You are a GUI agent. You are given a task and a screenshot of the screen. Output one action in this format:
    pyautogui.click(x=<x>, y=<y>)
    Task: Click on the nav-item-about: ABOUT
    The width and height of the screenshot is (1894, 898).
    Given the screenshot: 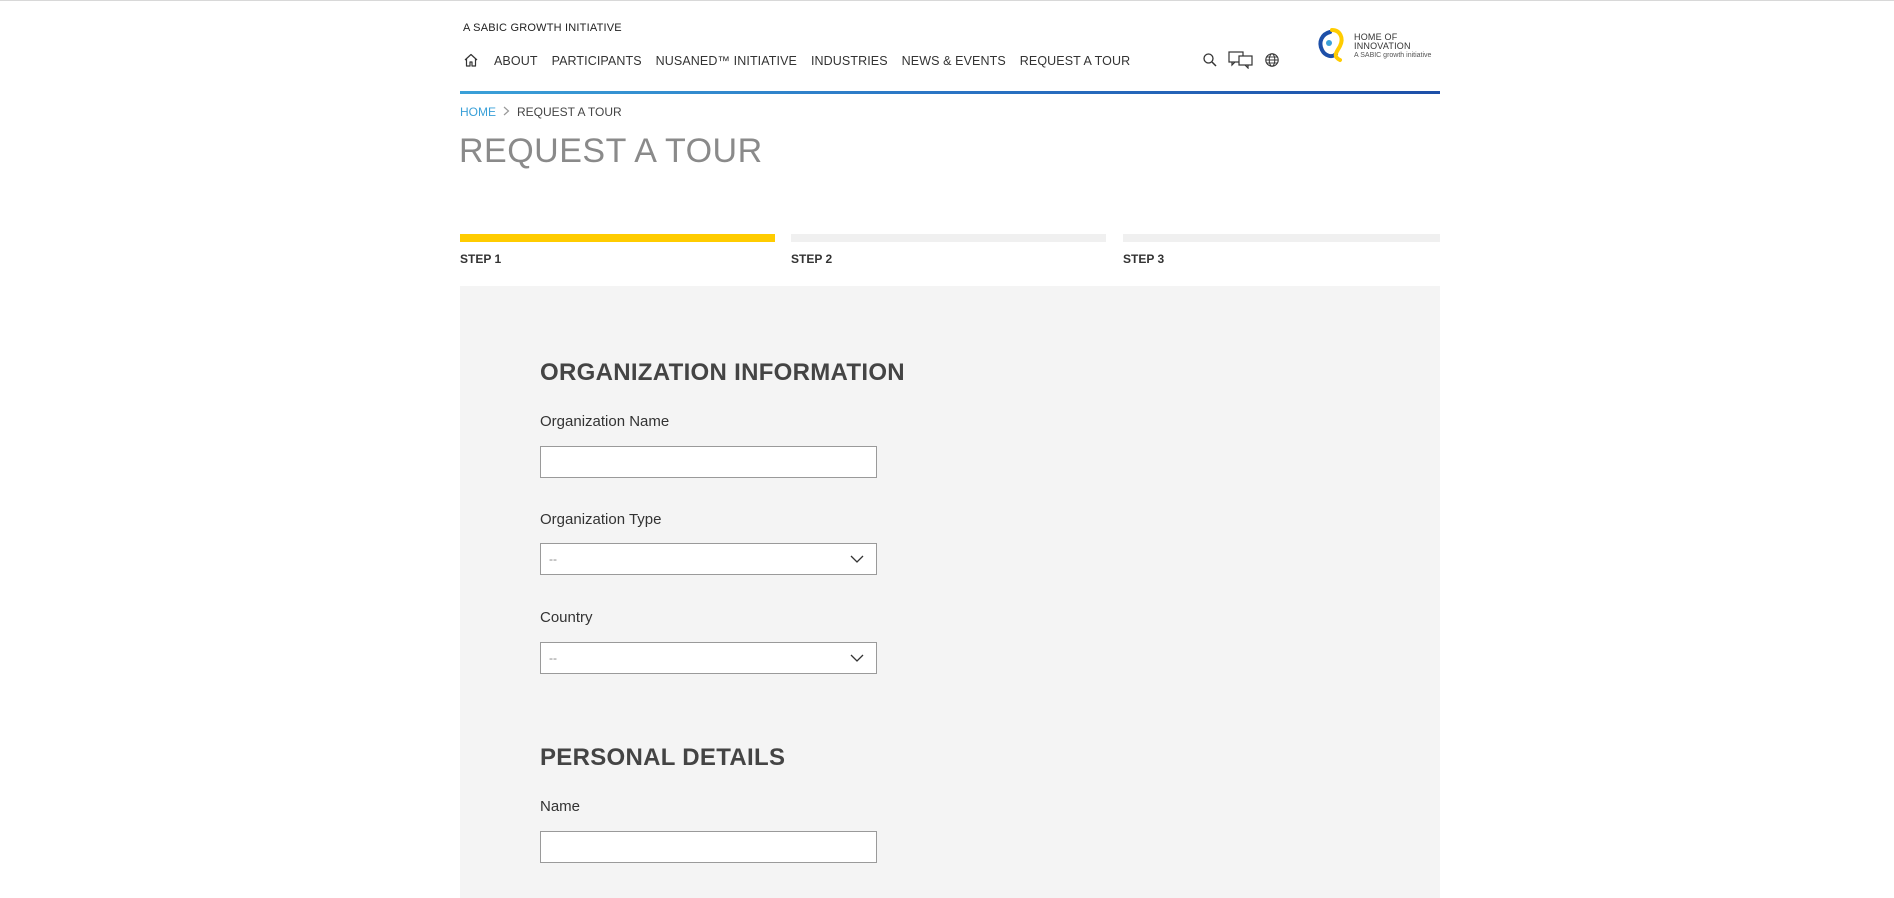 What is the action you would take?
    pyautogui.click(x=516, y=61)
    